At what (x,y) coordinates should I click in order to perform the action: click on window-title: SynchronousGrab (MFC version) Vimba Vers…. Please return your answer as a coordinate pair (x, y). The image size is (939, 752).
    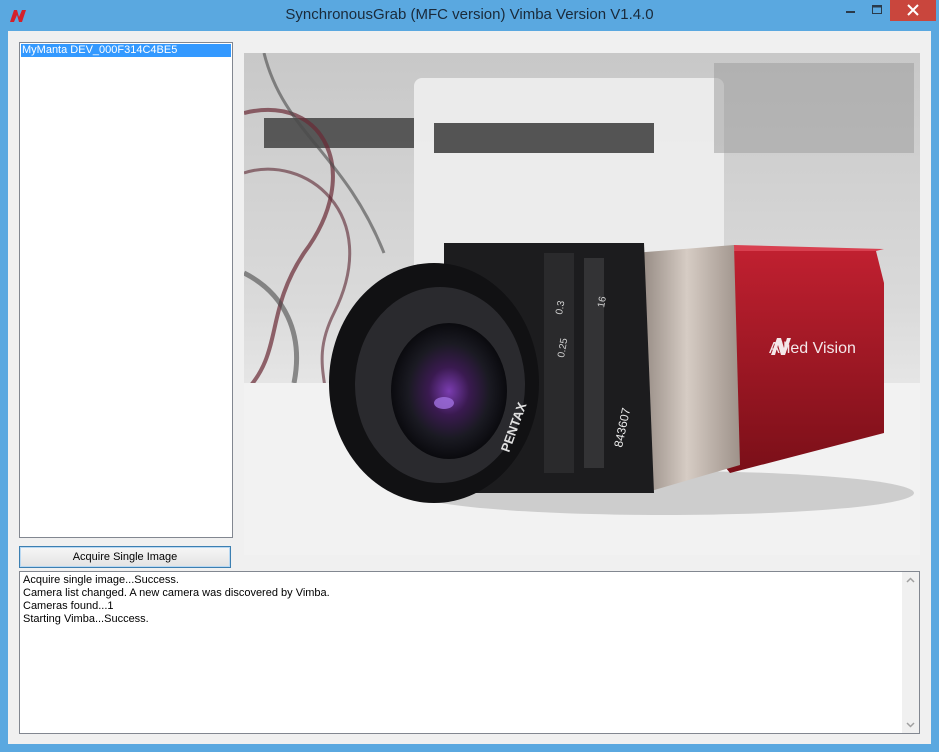
    Looking at the image, I should click on (469, 14).